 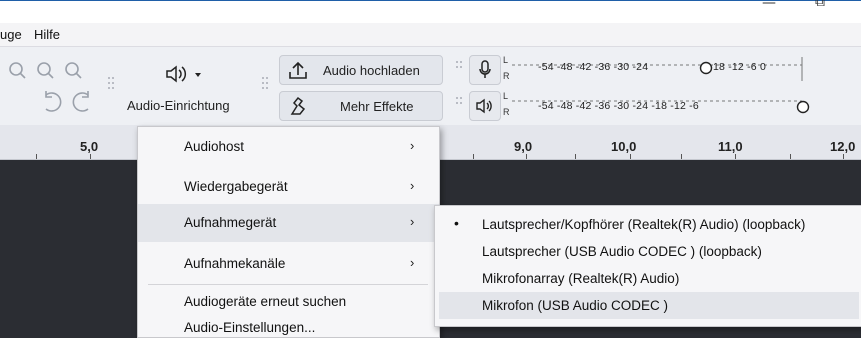 I want to click on menu-item-label: Audiogeräte erneut suchen, so click(x=265, y=301).